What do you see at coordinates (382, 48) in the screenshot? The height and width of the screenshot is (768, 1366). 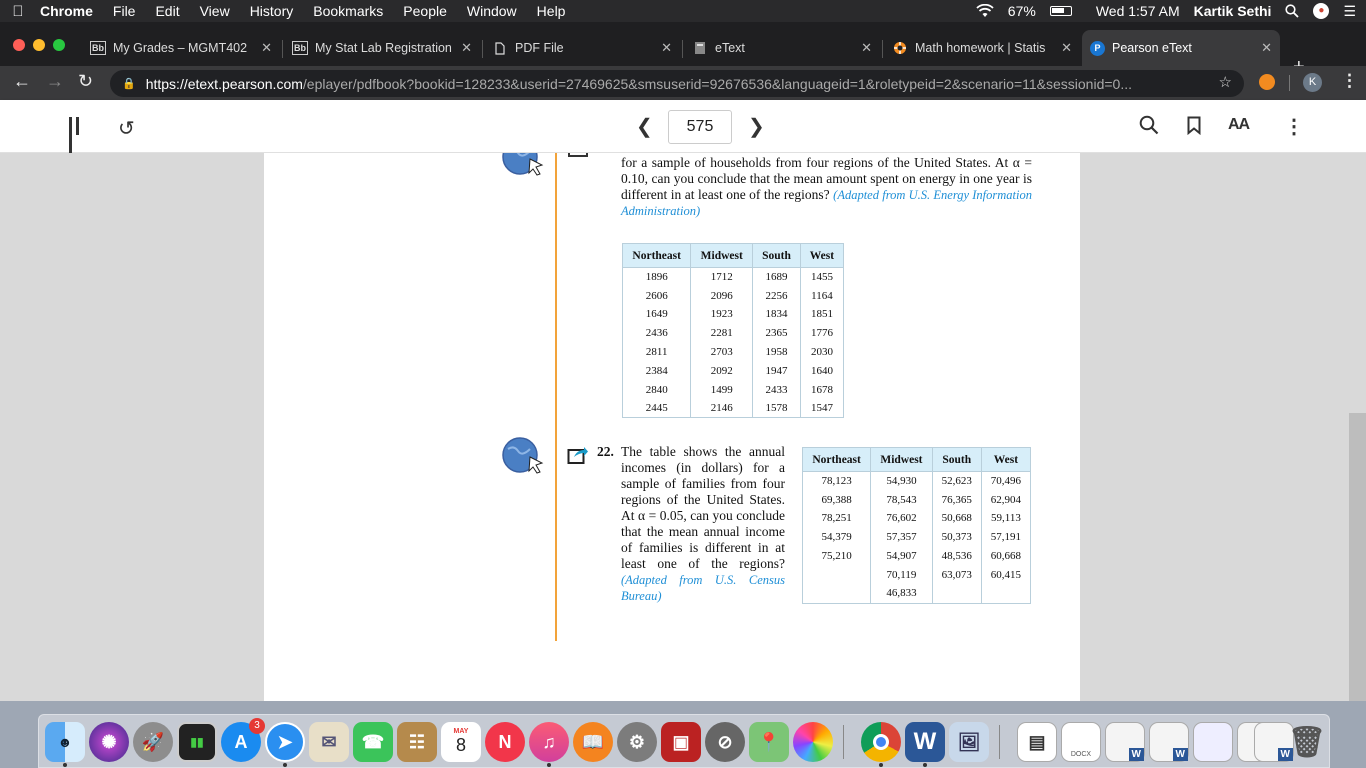 I see `tab-stat-lab-registration: Bb My Stat Lab Registration ✕` at bounding box center [382, 48].